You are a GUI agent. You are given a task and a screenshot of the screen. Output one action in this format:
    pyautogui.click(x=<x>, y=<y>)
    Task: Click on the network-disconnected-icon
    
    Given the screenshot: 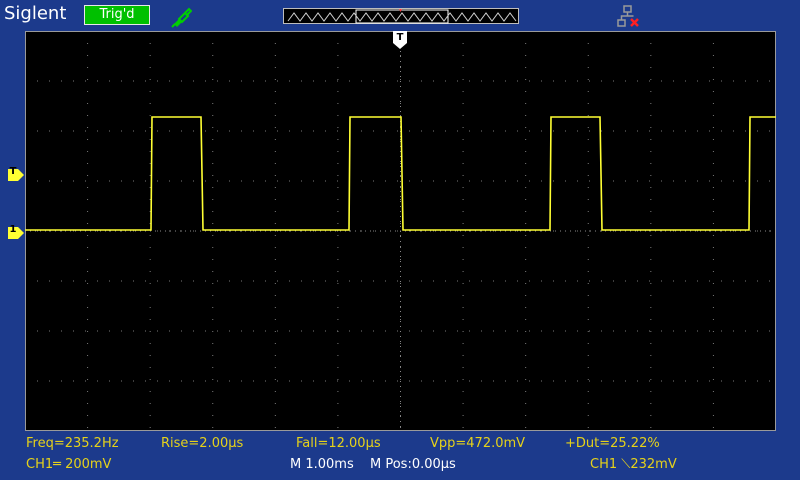 What is the action you would take?
    pyautogui.click(x=629, y=17)
    